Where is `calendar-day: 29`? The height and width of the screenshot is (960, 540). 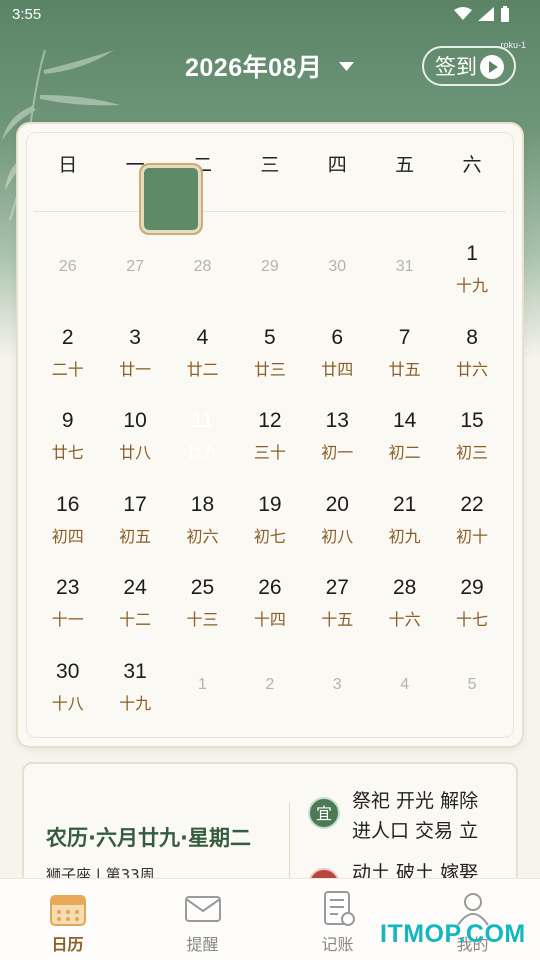
calendar-day: 29 is located at coordinates (269, 274).